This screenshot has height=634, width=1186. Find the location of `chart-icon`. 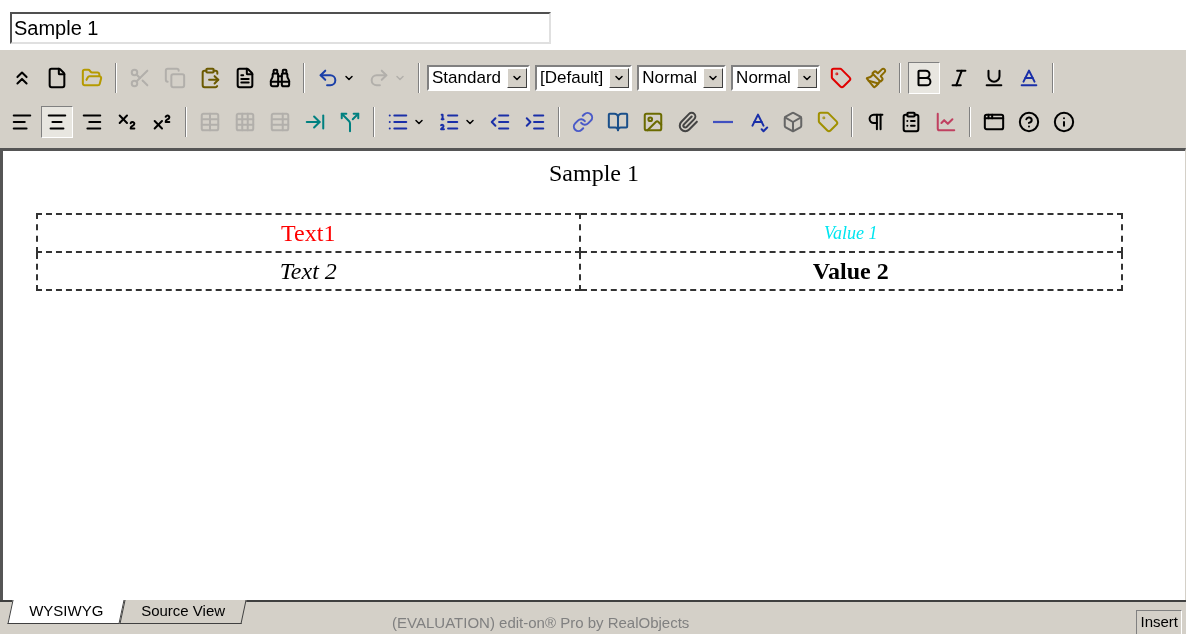

chart-icon is located at coordinates (946, 122).